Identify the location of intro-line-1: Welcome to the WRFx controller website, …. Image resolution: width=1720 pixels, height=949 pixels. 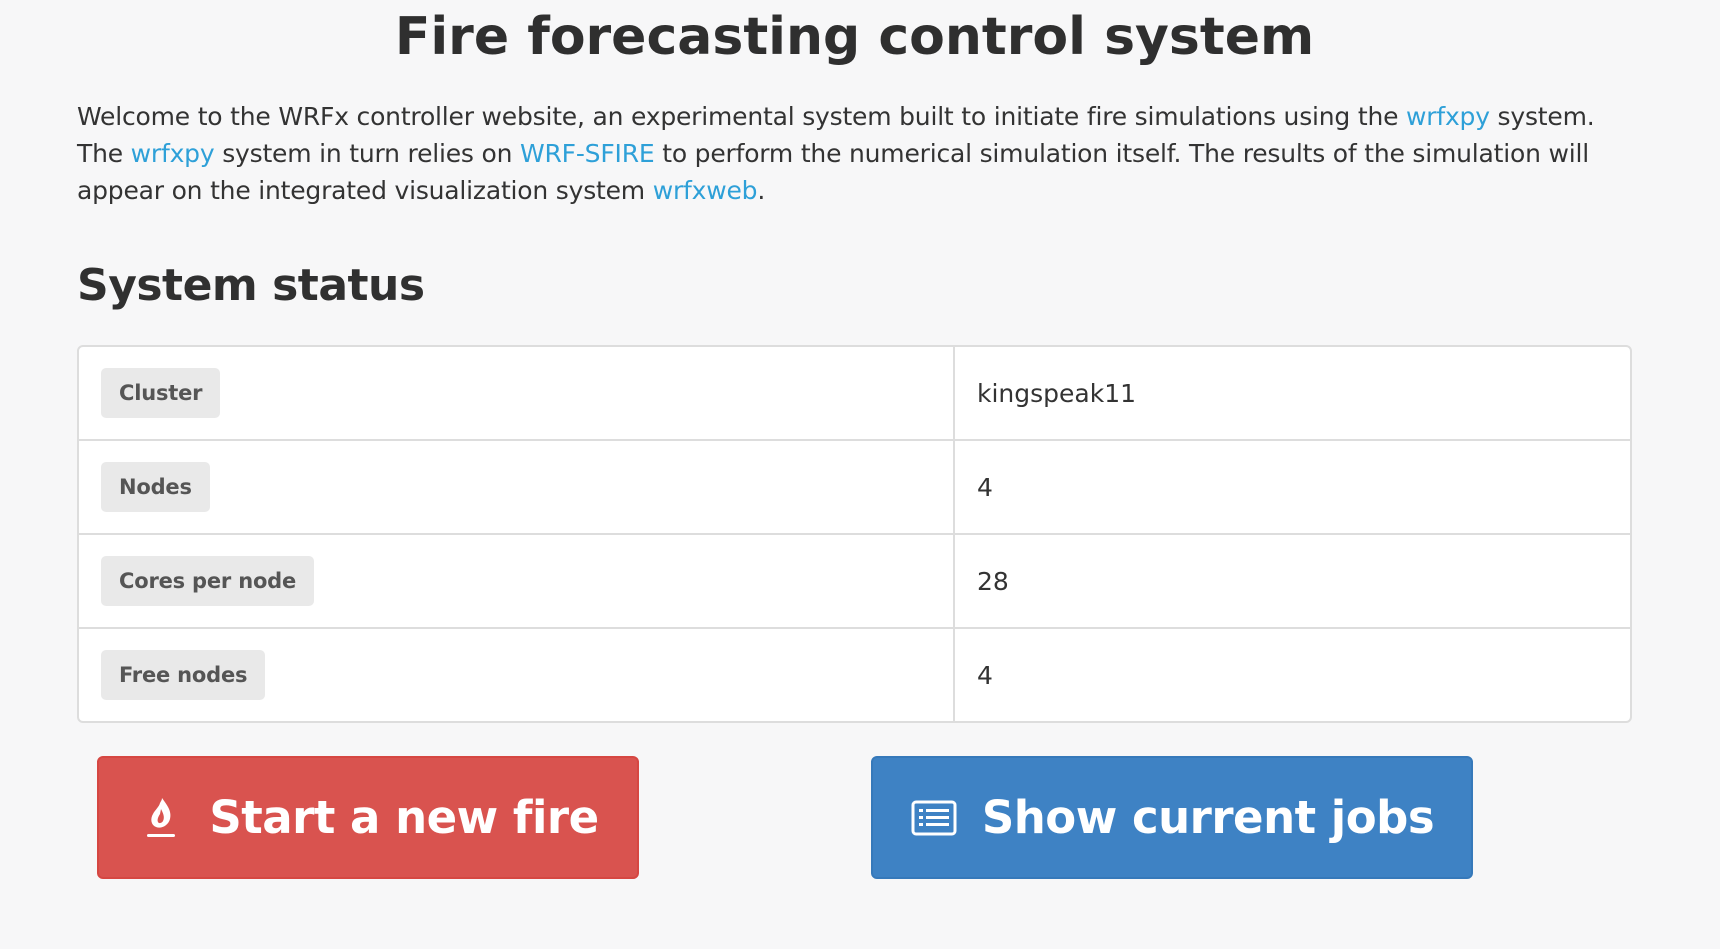
(854, 116).